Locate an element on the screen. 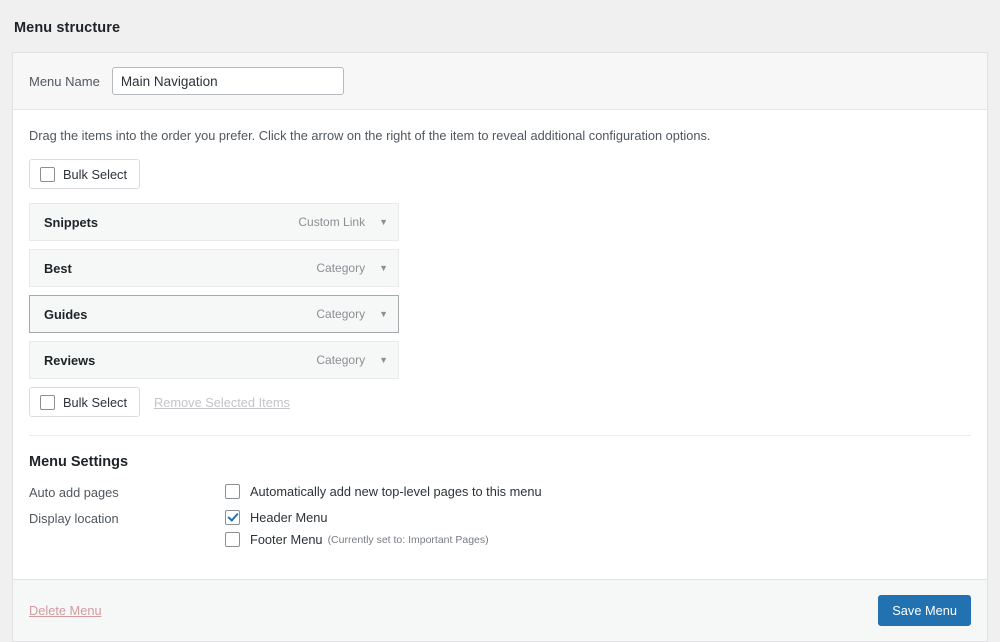  page-title: Menu structure is located at coordinates (67, 28).